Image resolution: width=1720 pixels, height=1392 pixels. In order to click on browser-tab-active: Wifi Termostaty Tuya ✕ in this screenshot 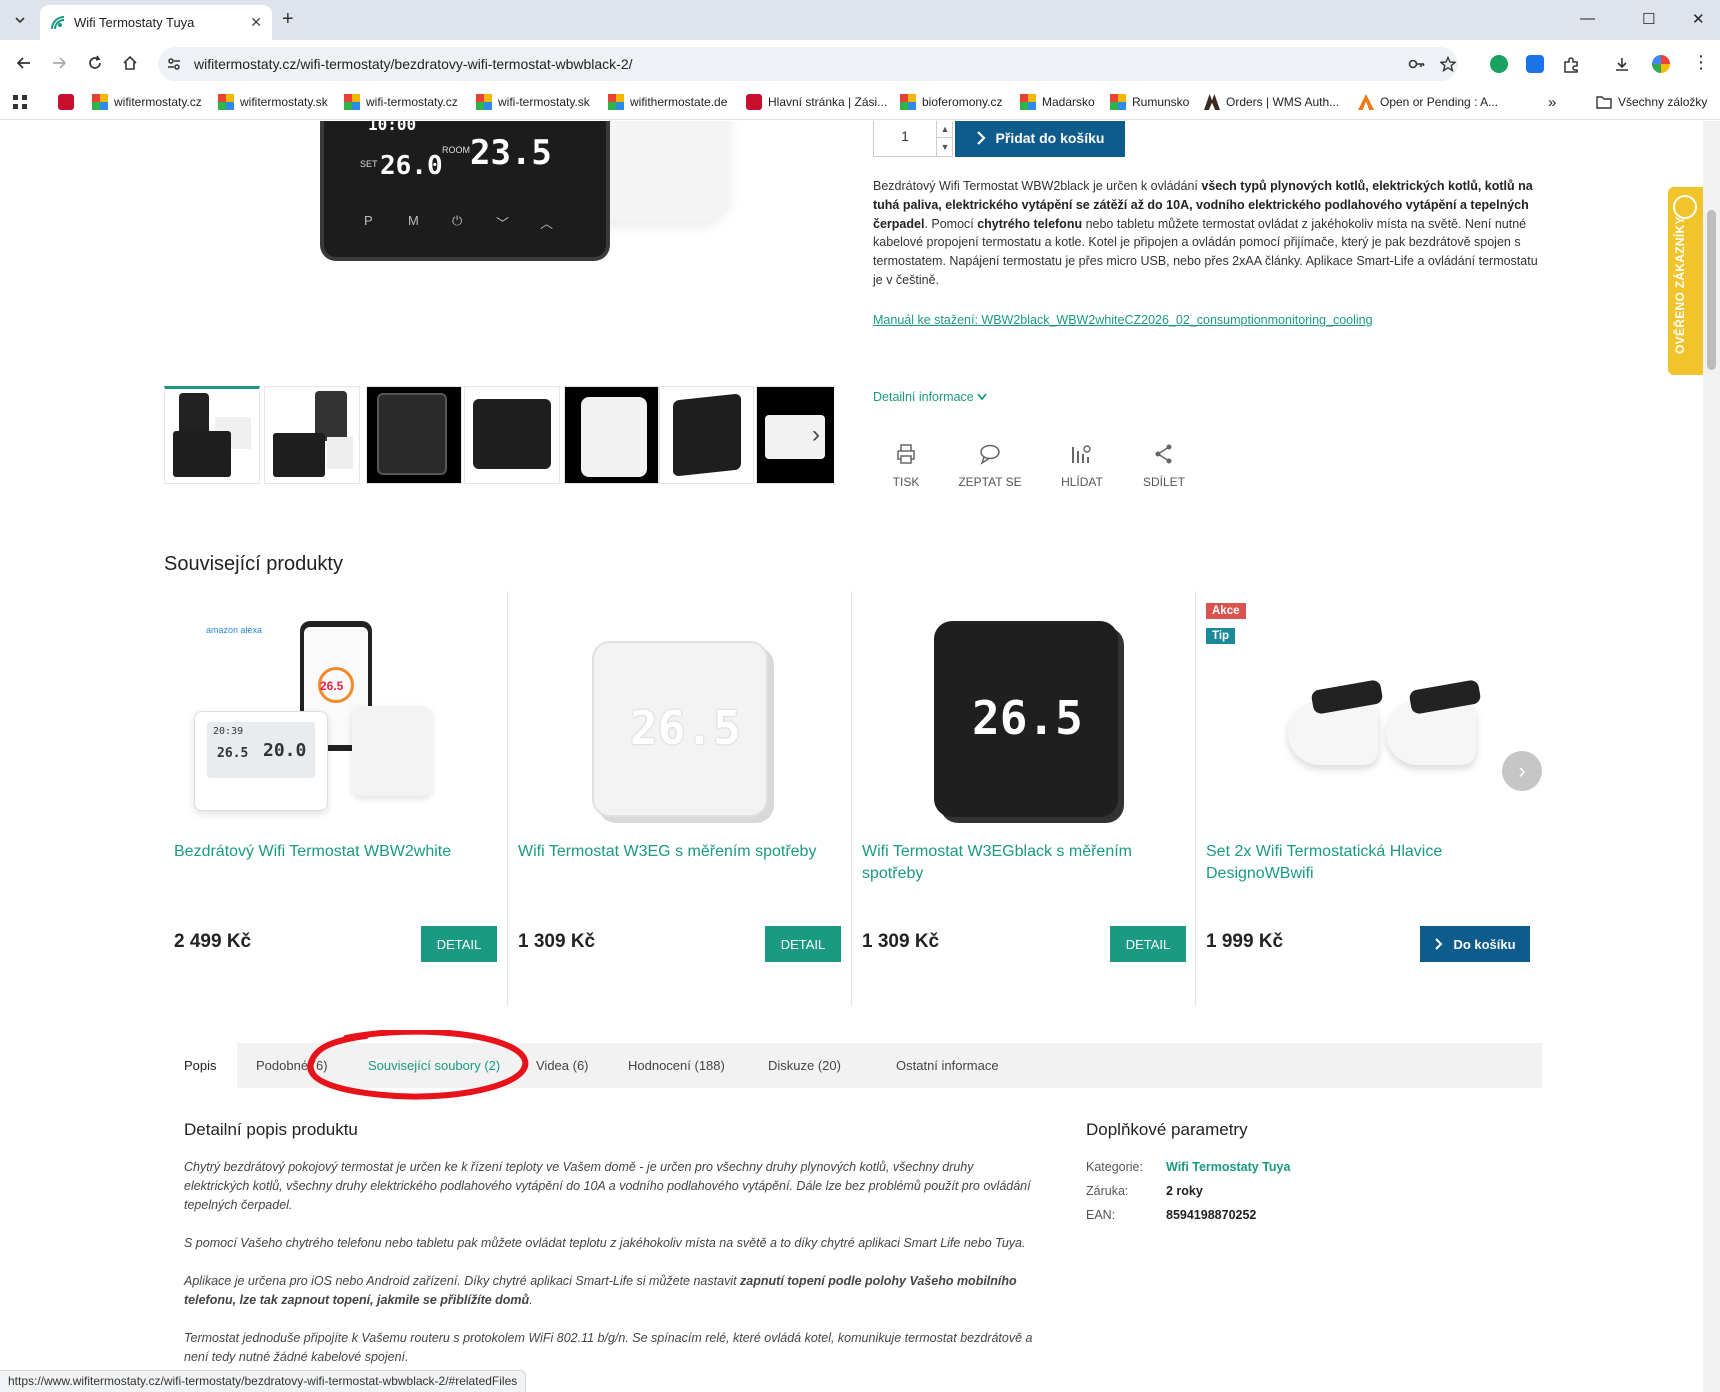, I will do `click(156, 22)`.